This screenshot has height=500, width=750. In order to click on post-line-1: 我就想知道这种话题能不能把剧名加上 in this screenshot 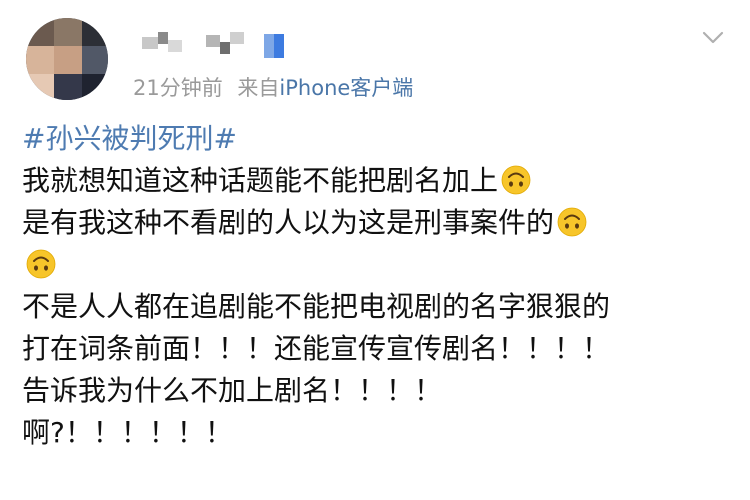, I will do `click(382, 181)`.